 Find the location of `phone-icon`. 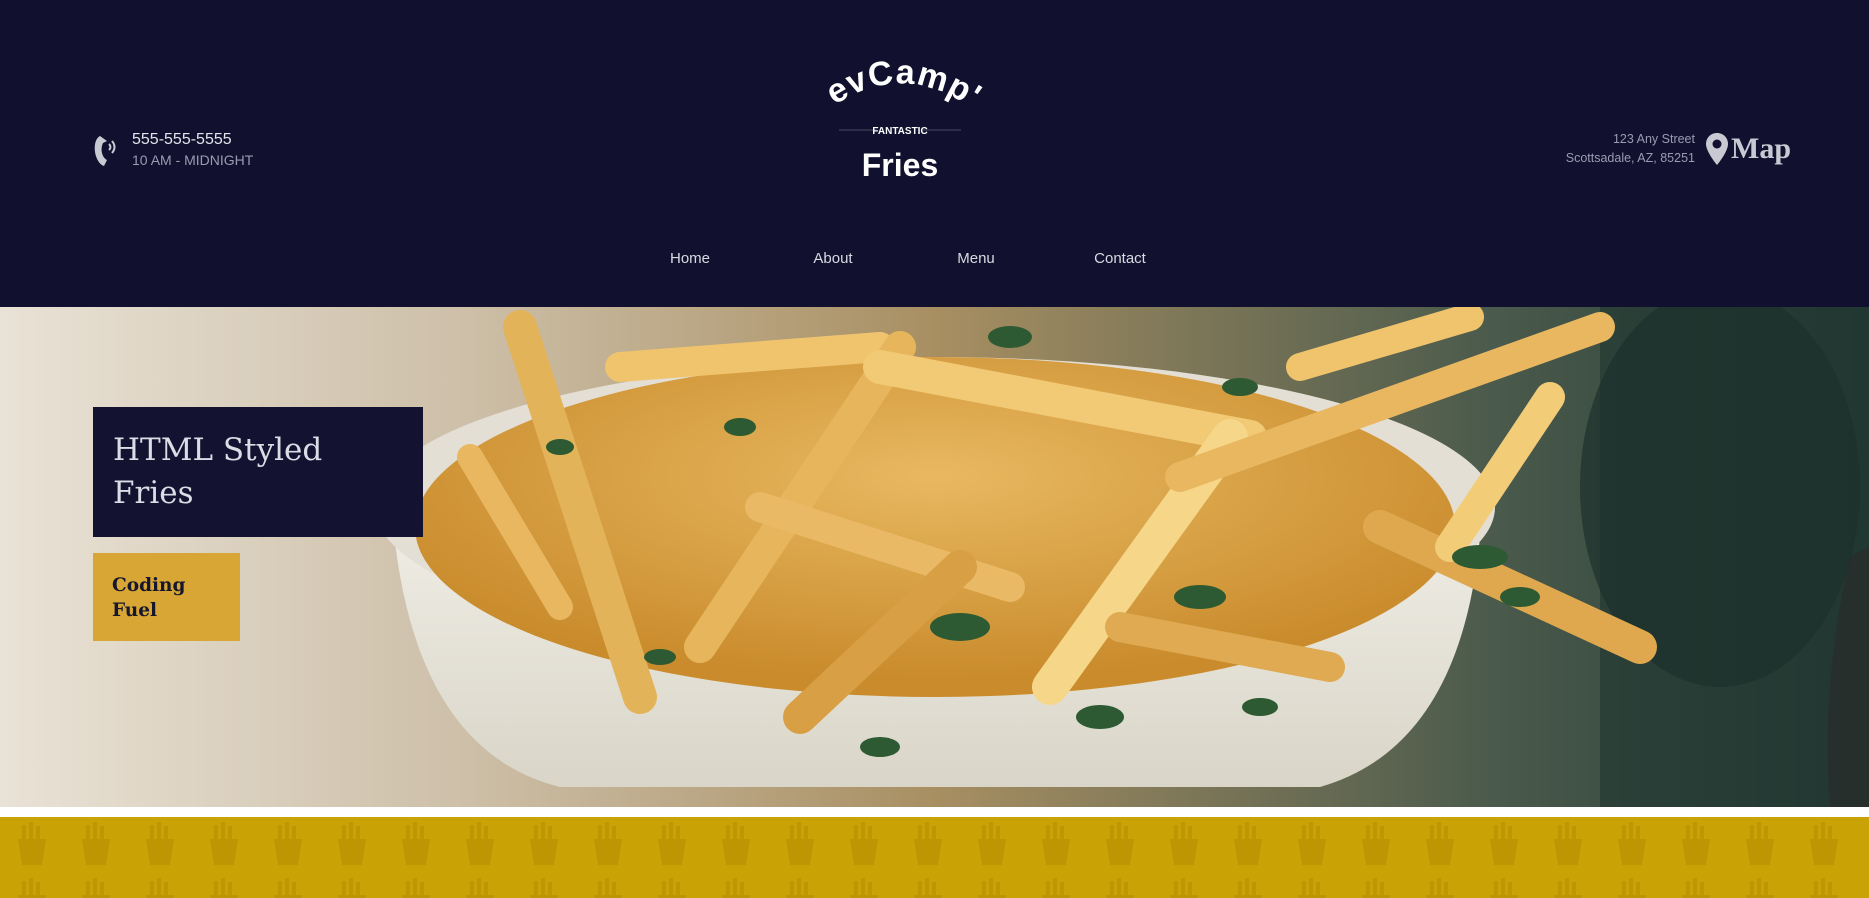

phone-icon is located at coordinates (105, 151).